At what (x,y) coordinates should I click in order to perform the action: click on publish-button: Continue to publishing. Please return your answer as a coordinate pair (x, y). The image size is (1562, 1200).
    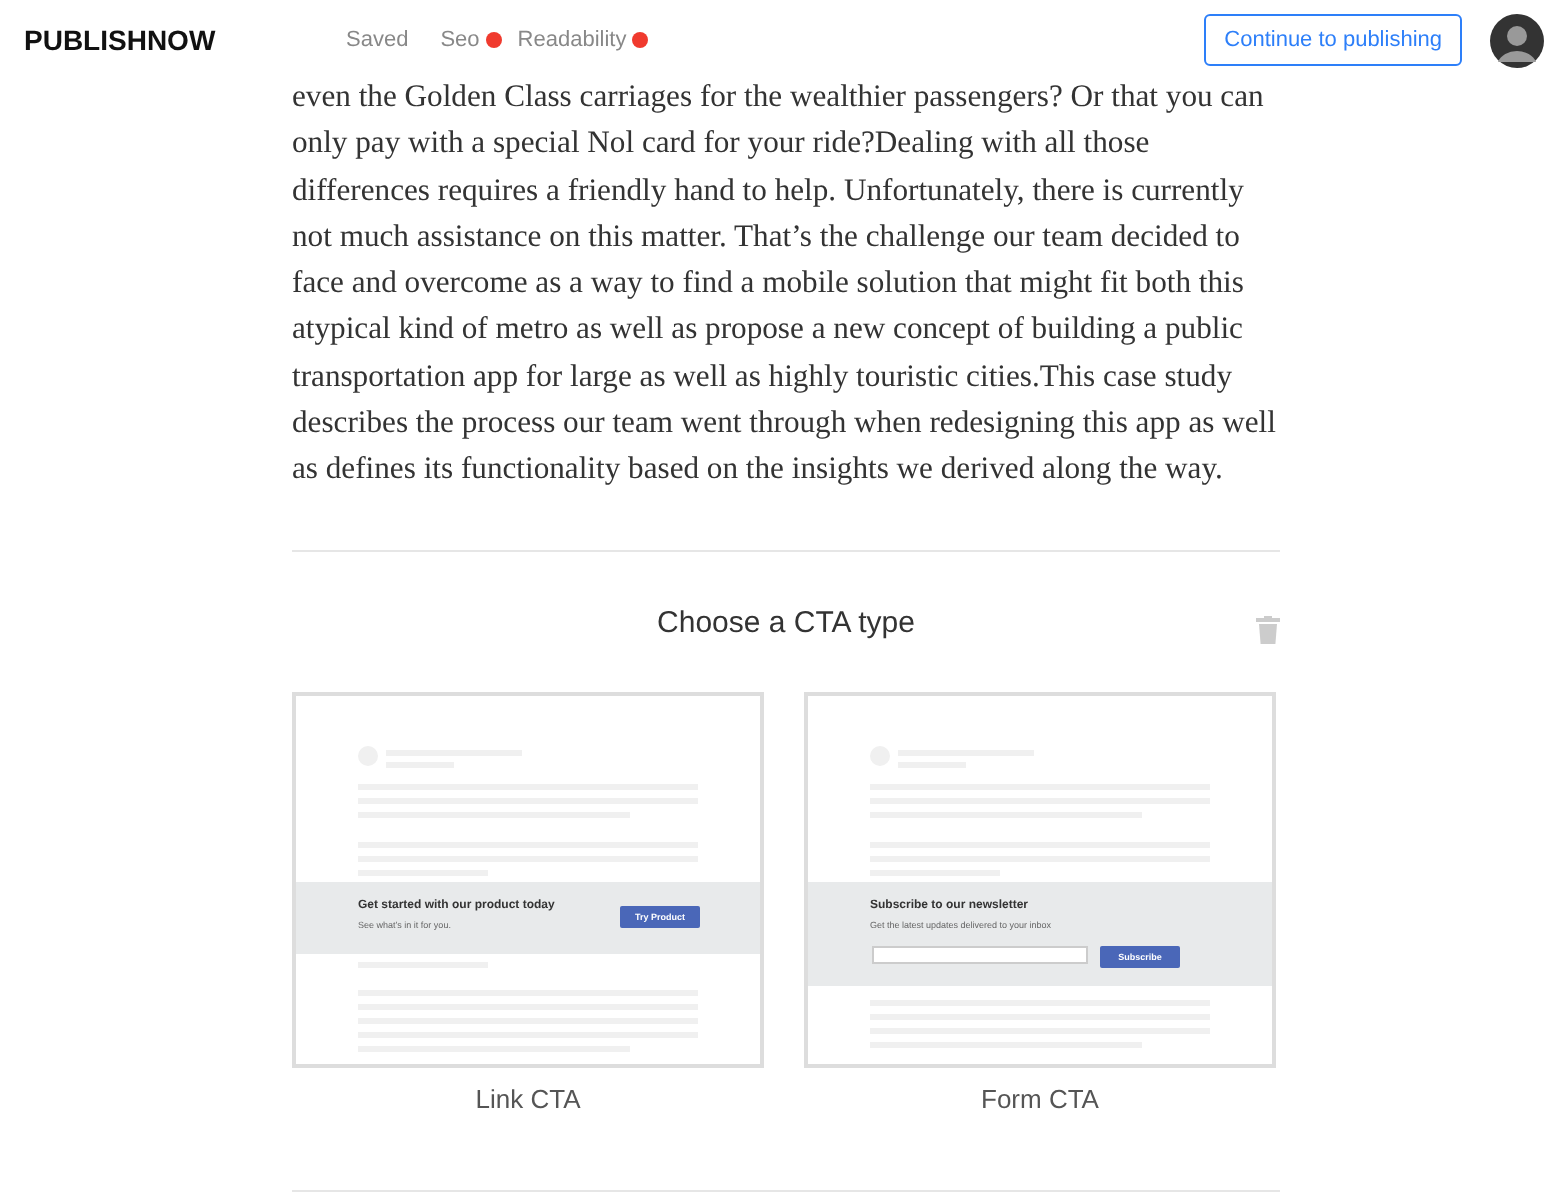
    Looking at the image, I should click on (1333, 40).